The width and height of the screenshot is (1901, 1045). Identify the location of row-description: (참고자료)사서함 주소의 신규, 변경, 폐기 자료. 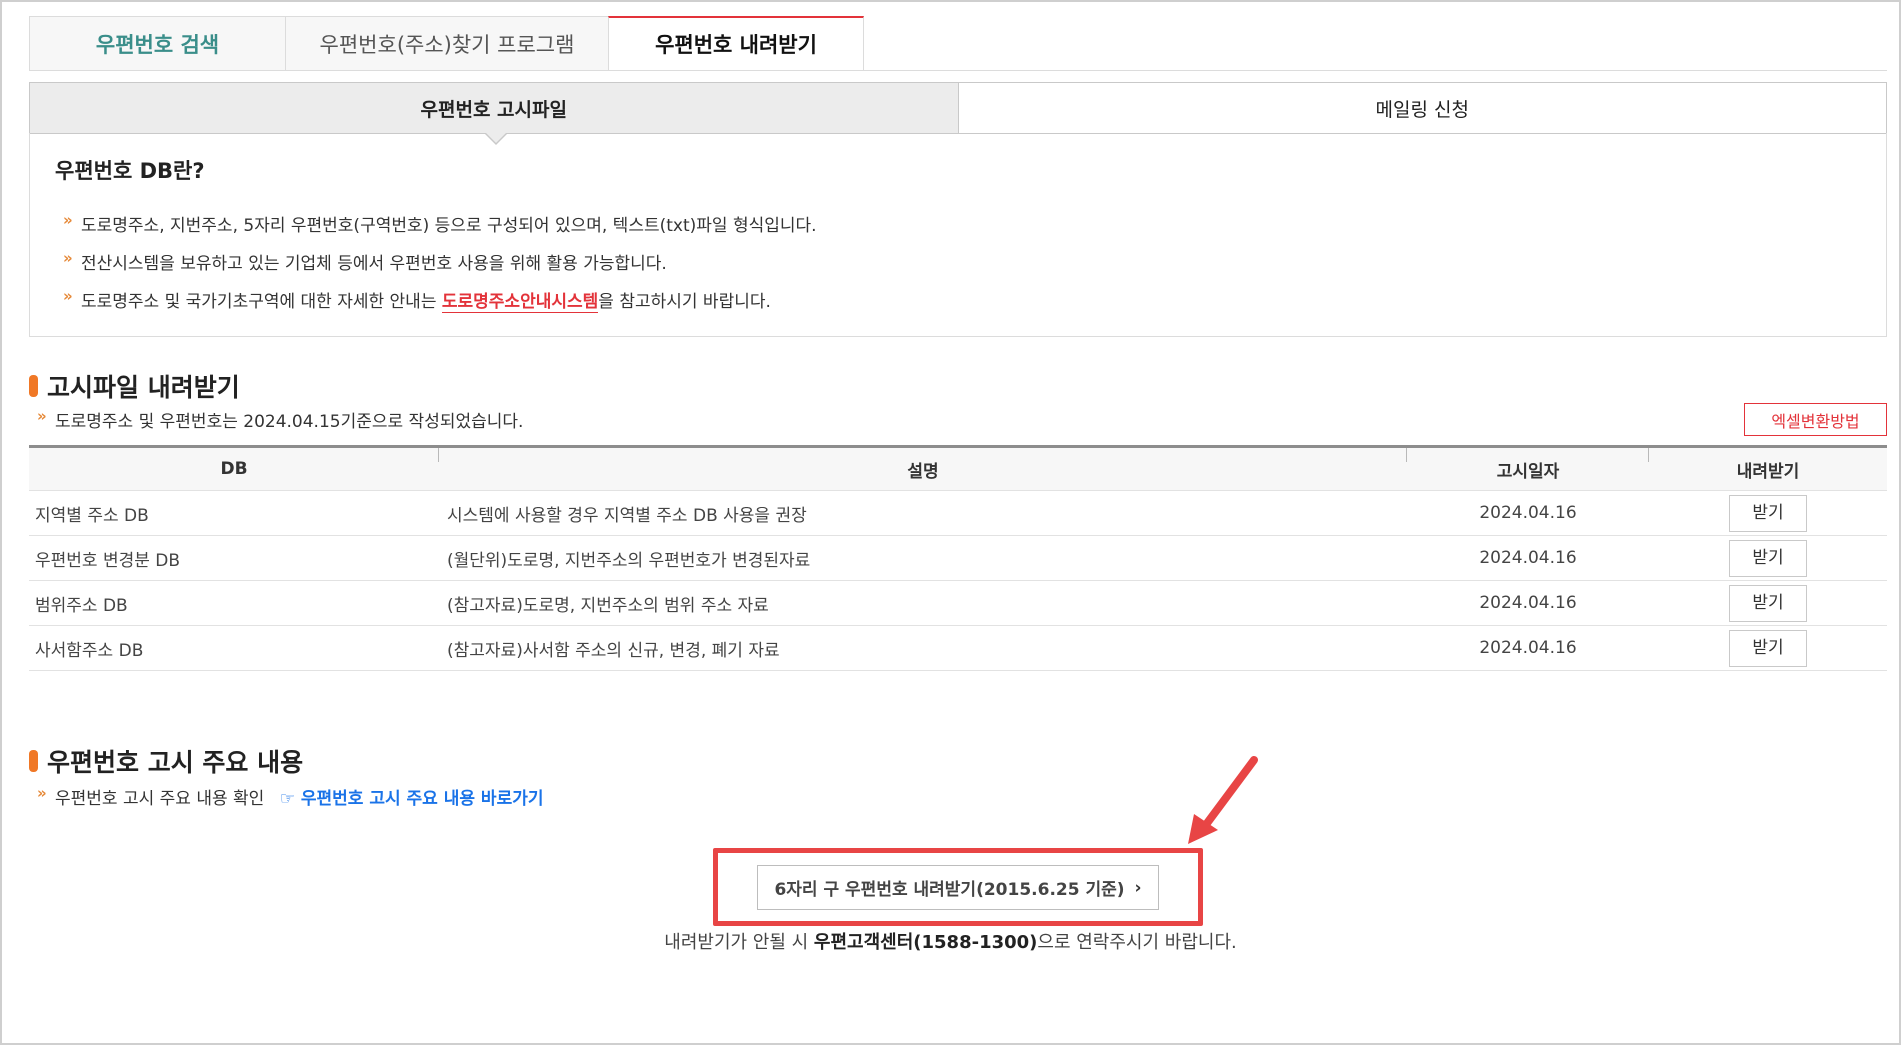
(923, 648).